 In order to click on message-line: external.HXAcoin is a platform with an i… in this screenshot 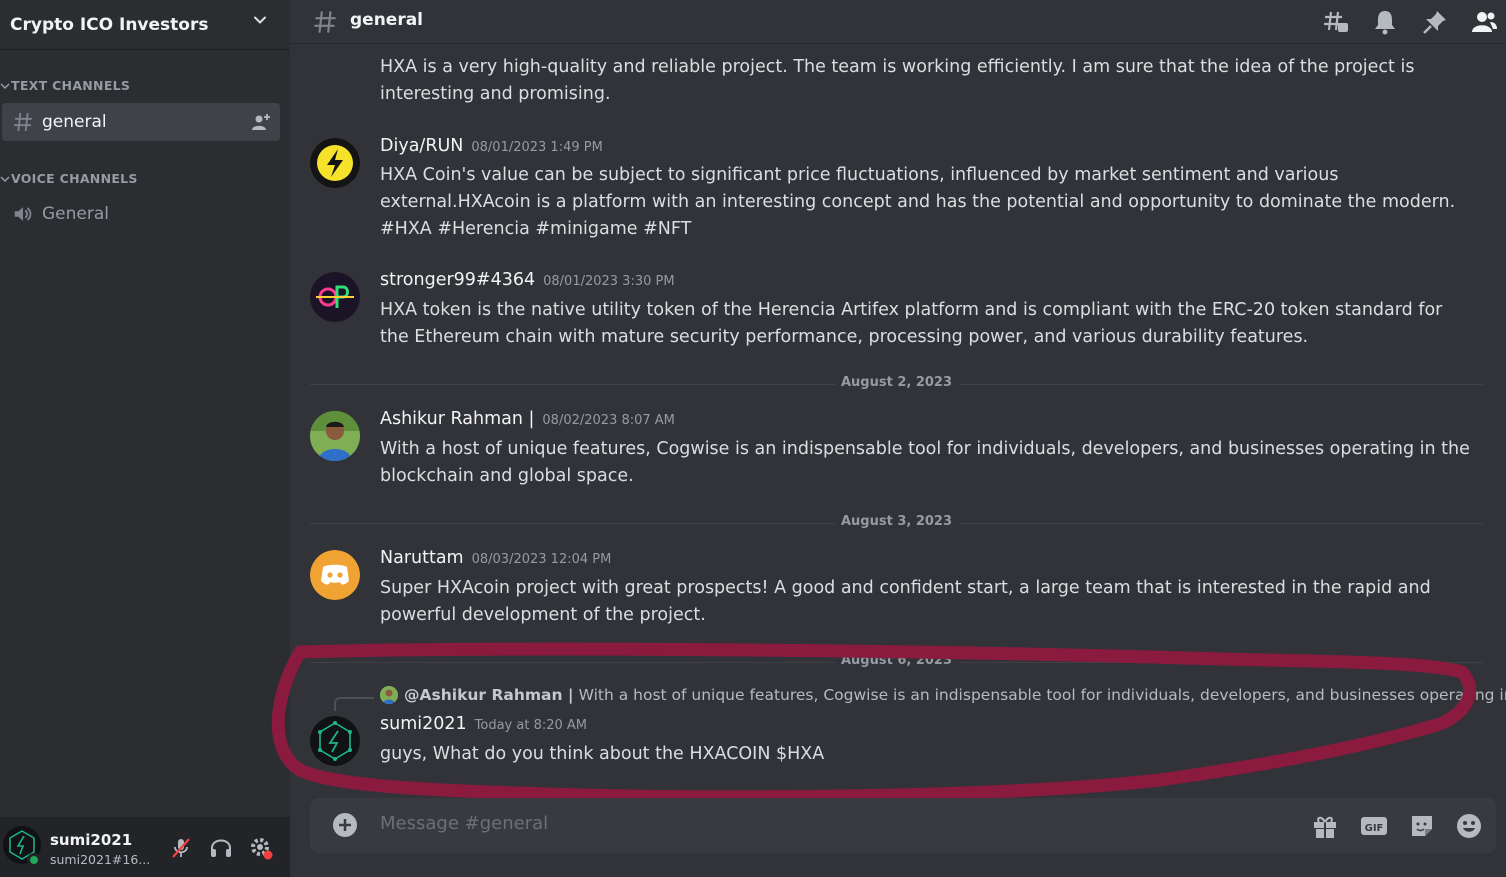, I will do `click(918, 202)`.